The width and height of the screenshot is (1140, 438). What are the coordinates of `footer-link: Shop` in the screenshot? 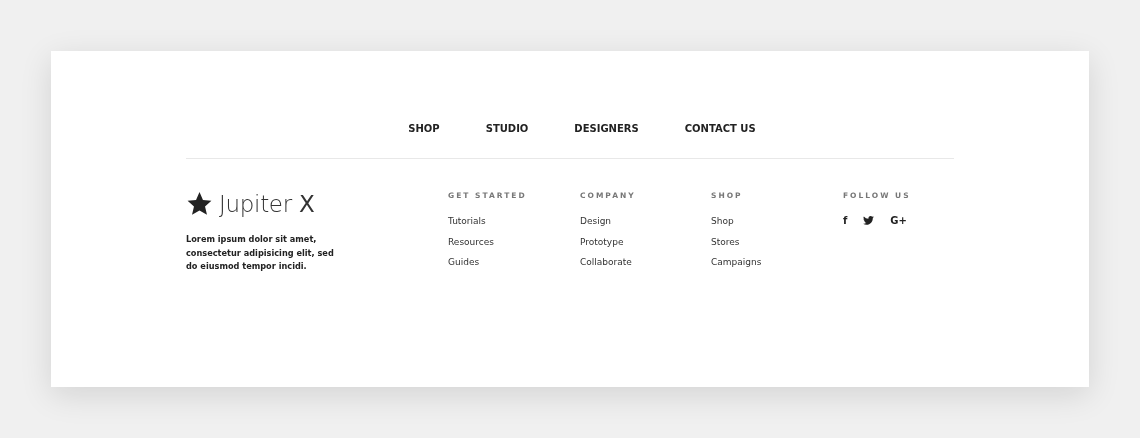 It's located at (722, 221).